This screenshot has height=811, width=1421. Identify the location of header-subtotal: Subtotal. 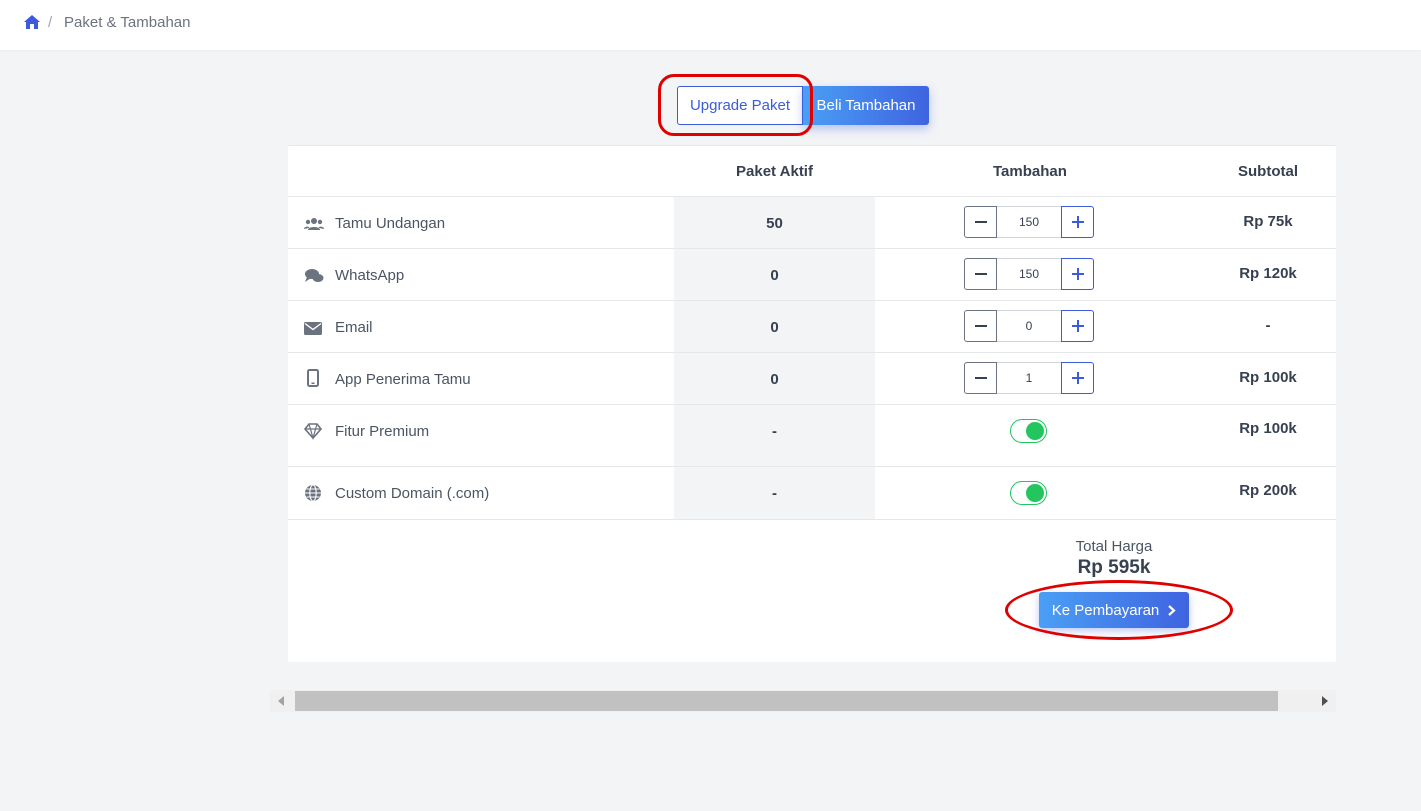
(1268, 171).